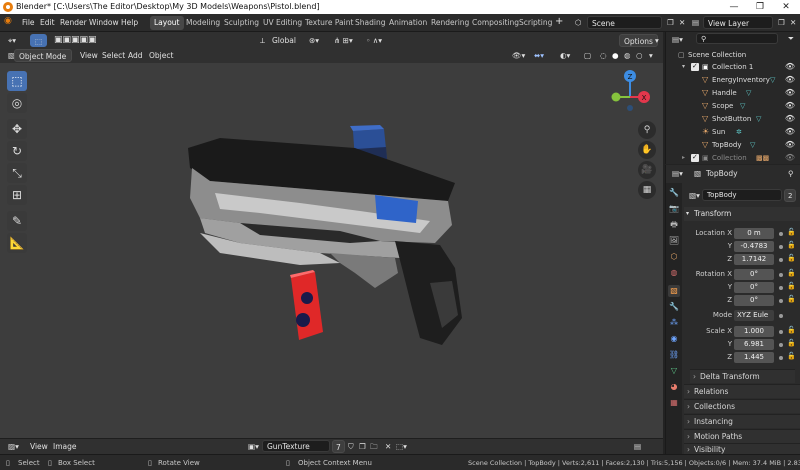 The image size is (800, 470). I want to click on collections-section: Collections, so click(742, 406).